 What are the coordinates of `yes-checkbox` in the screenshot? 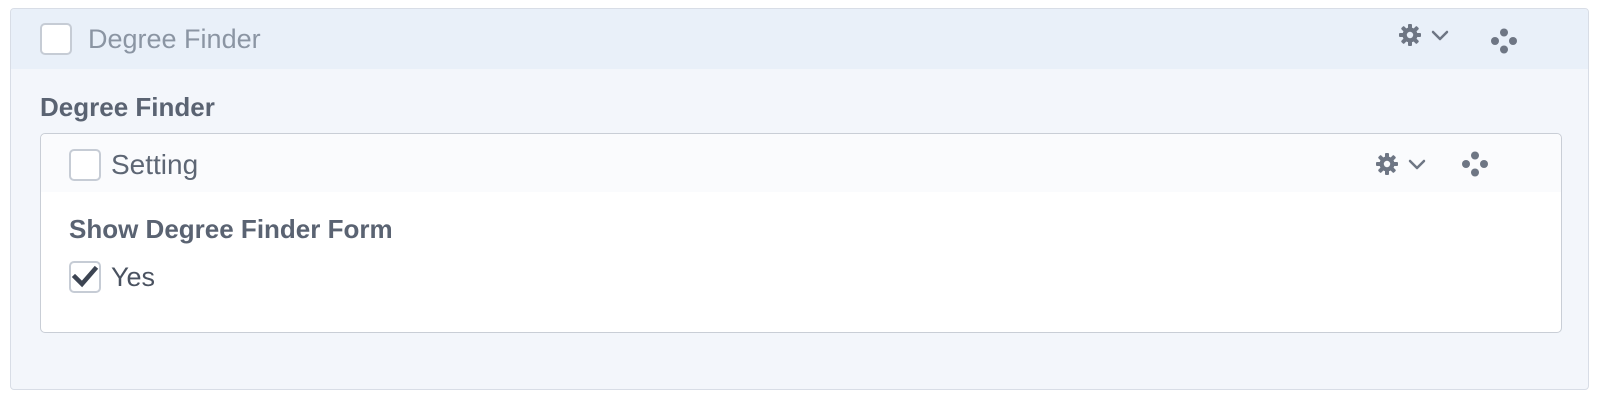 It's located at (85, 277).